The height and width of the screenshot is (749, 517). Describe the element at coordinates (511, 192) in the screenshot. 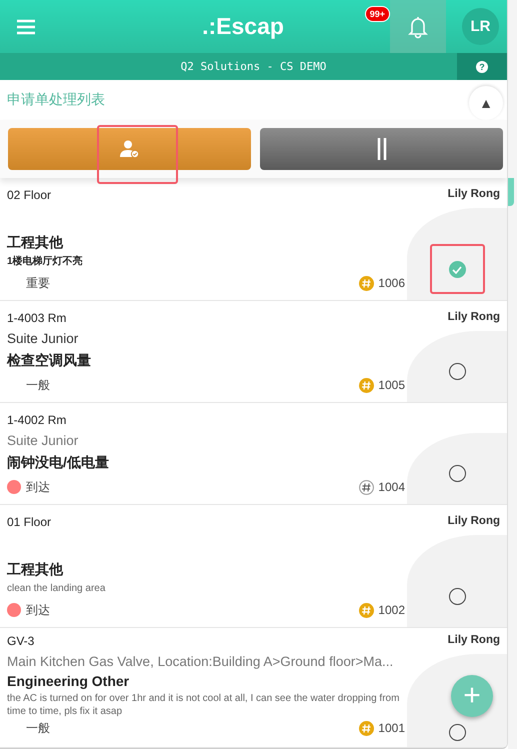

I see `scroll-thumb` at that location.